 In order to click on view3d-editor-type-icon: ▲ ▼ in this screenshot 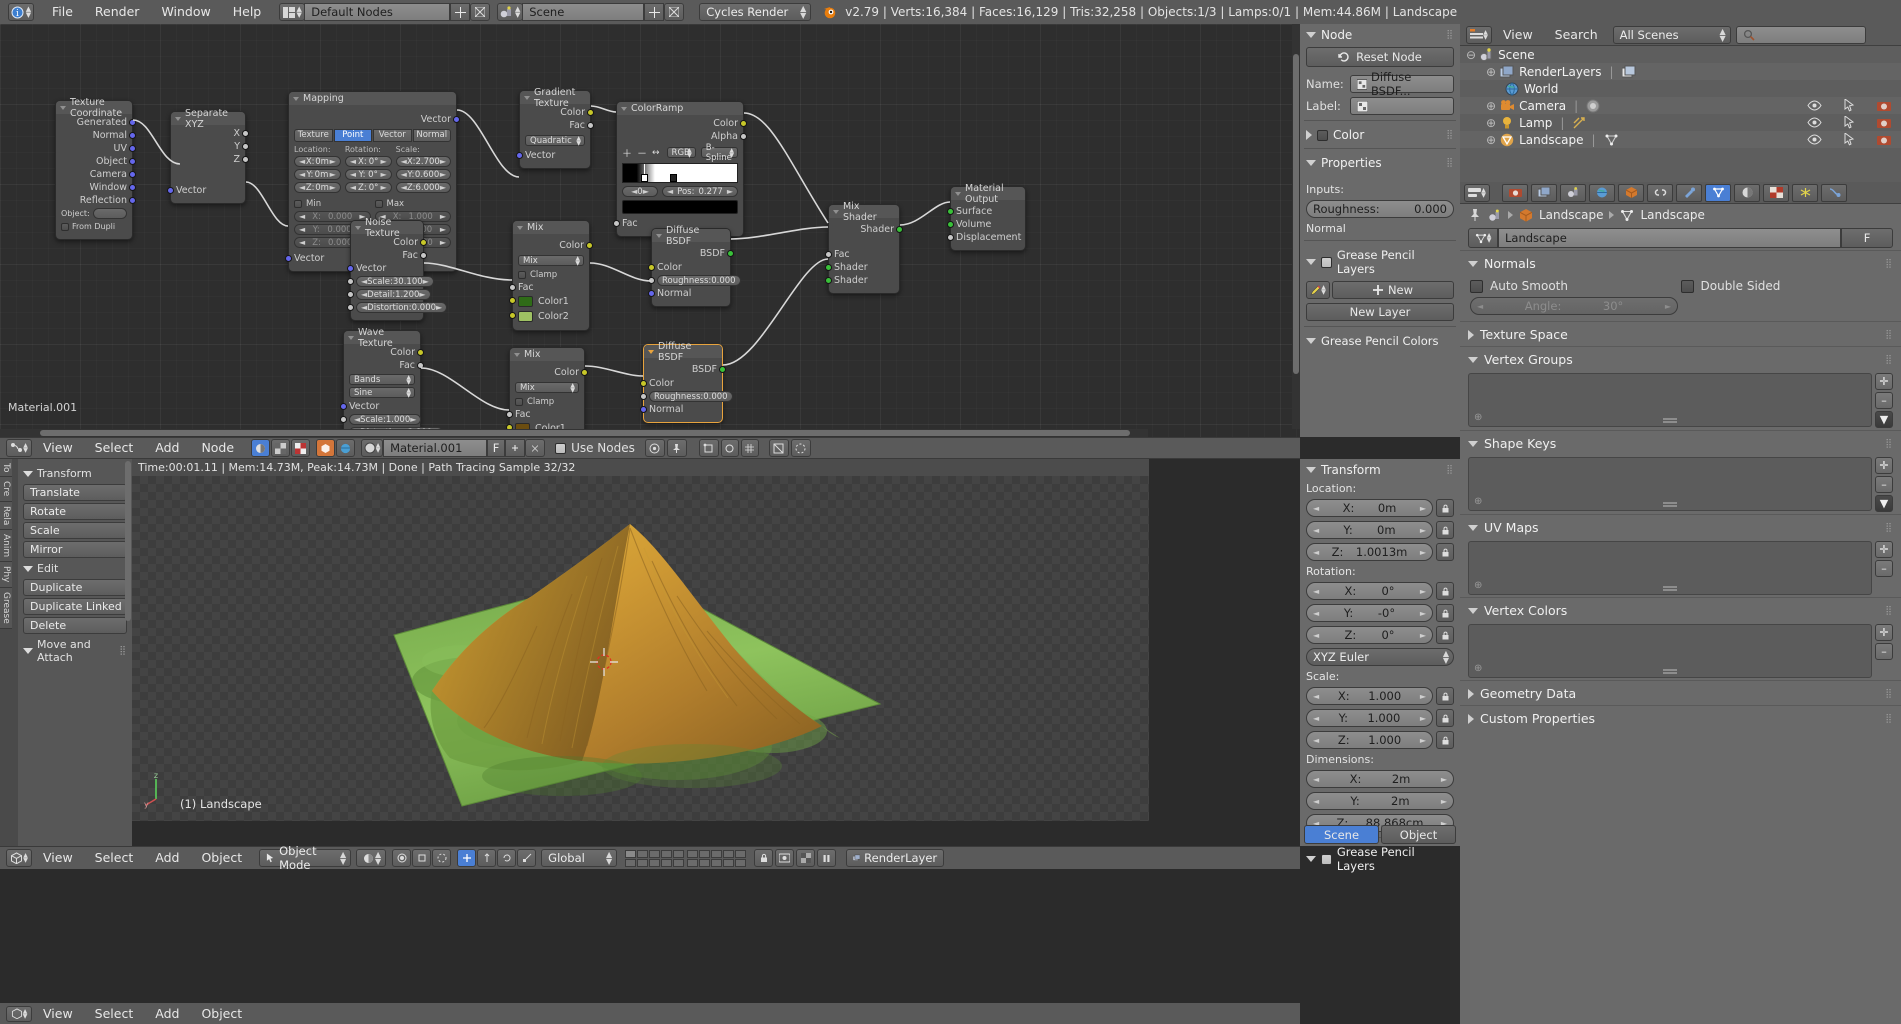, I will do `click(19, 858)`.